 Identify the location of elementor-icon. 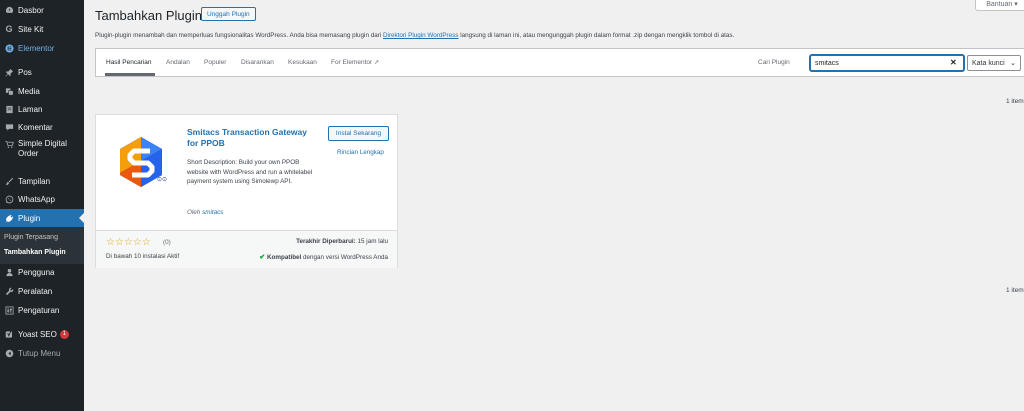
(9, 48).